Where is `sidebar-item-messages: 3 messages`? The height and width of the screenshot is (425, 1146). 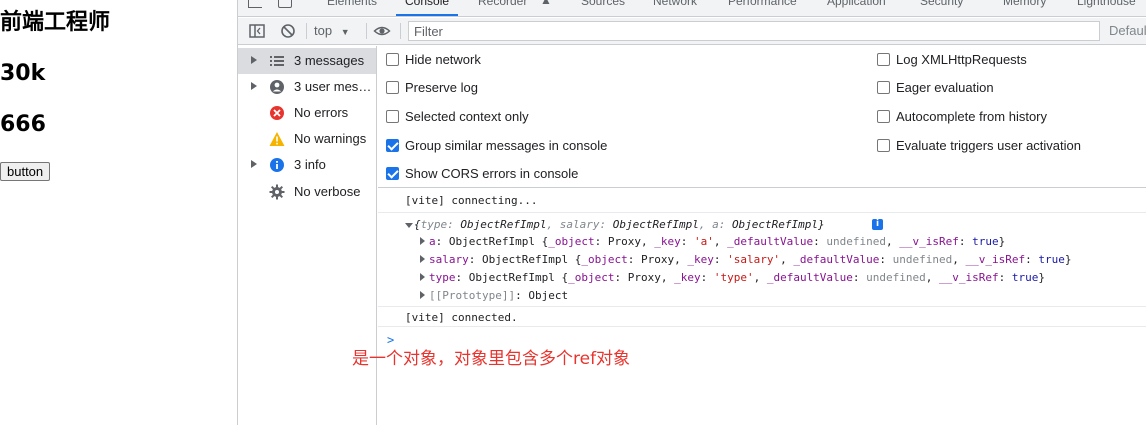
sidebar-item-messages: 3 messages is located at coordinates (307, 61).